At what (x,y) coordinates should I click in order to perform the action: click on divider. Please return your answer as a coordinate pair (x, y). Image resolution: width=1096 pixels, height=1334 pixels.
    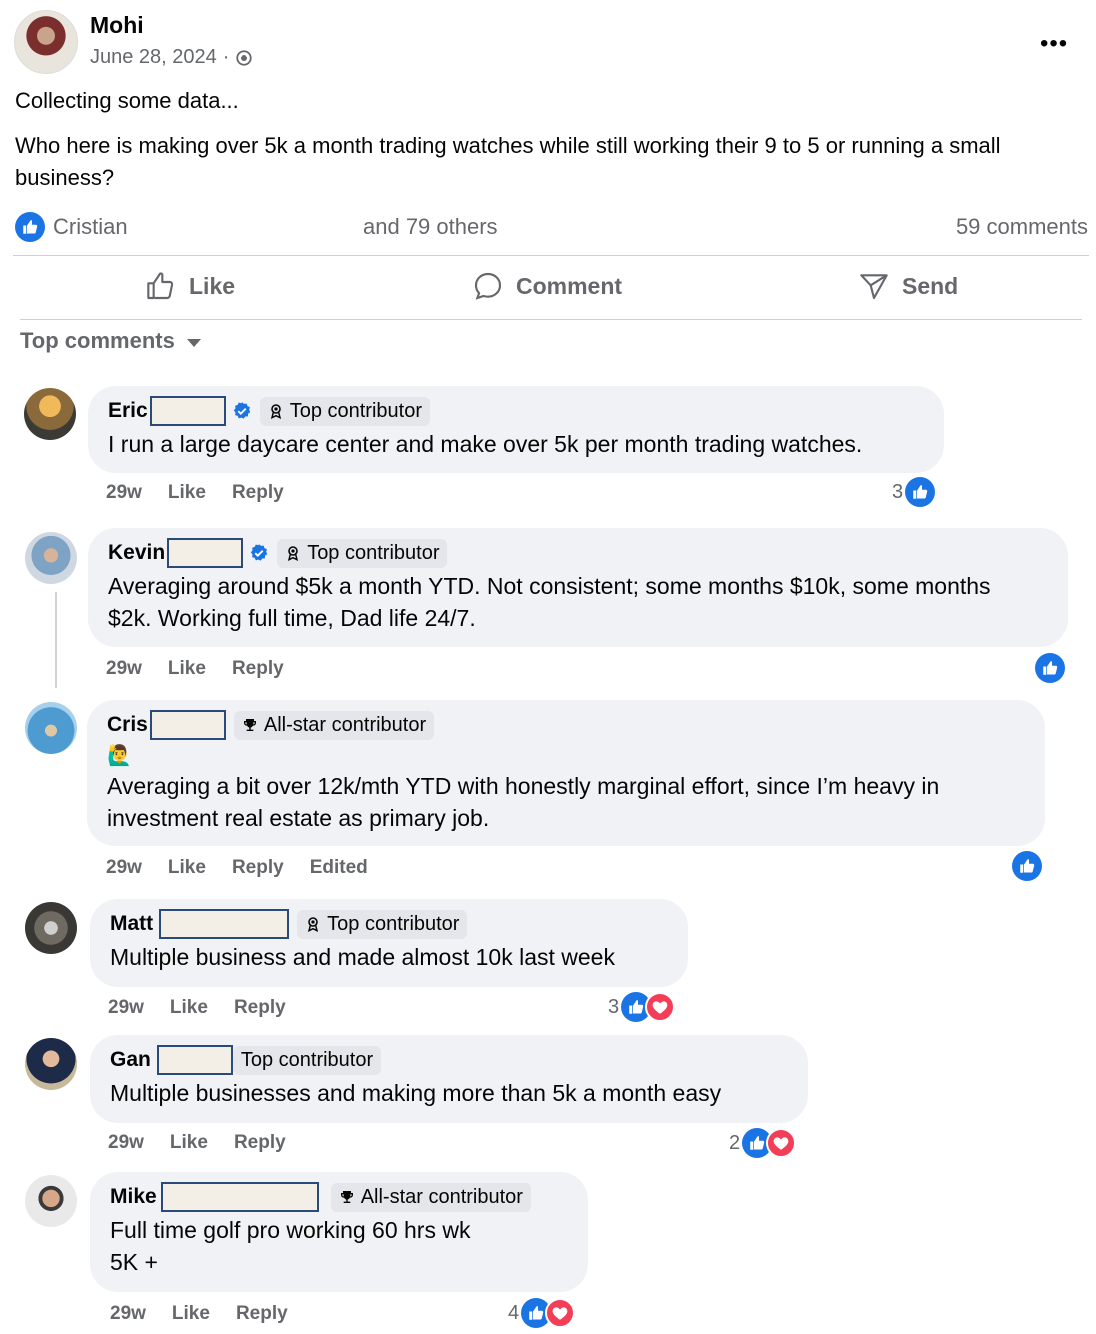
    Looking at the image, I should click on (551, 319).